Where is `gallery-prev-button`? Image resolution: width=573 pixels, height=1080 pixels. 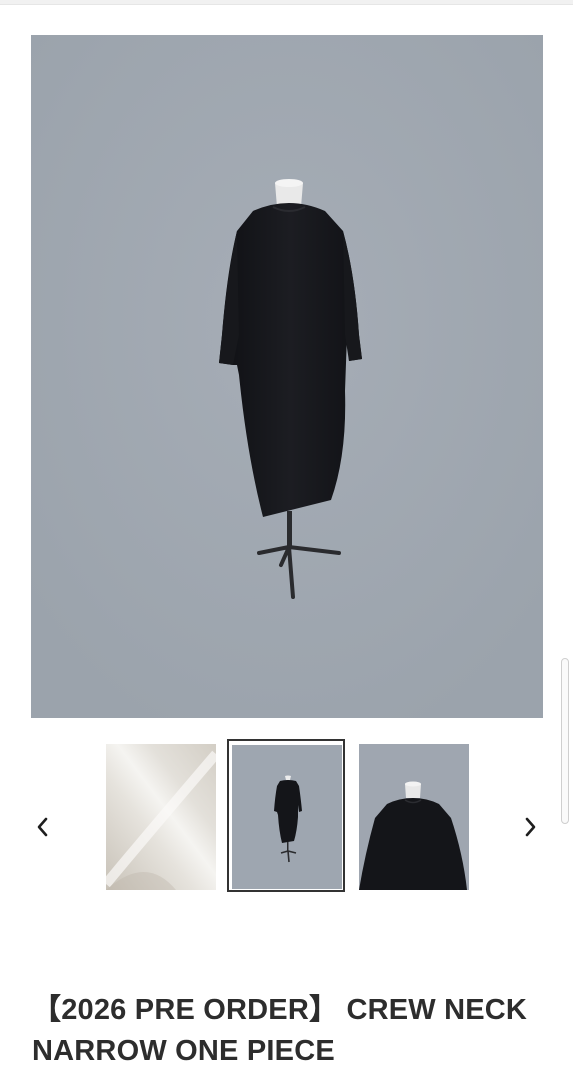
gallery-prev-button is located at coordinates (42, 827).